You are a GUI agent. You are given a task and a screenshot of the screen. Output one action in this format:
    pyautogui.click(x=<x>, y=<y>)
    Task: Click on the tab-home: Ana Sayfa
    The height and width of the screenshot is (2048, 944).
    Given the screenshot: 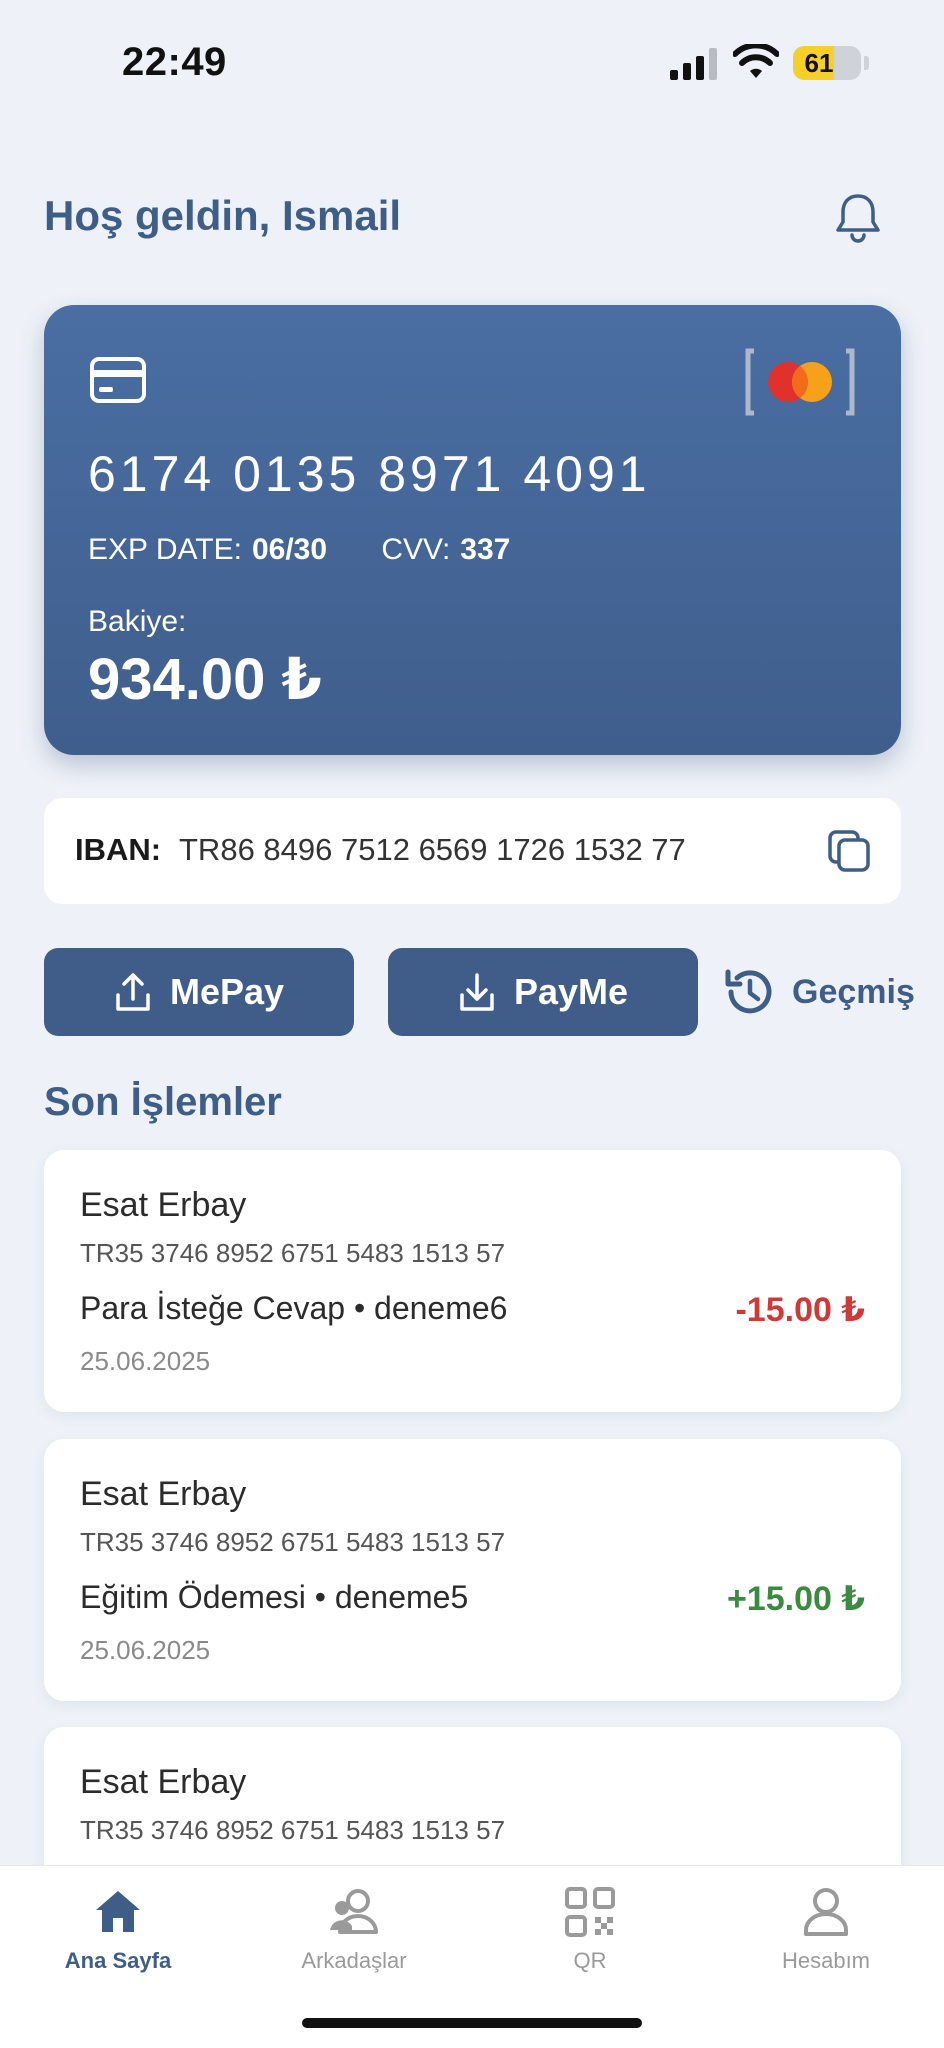 What is the action you would take?
    pyautogui.click(x=118, y=1930)
    